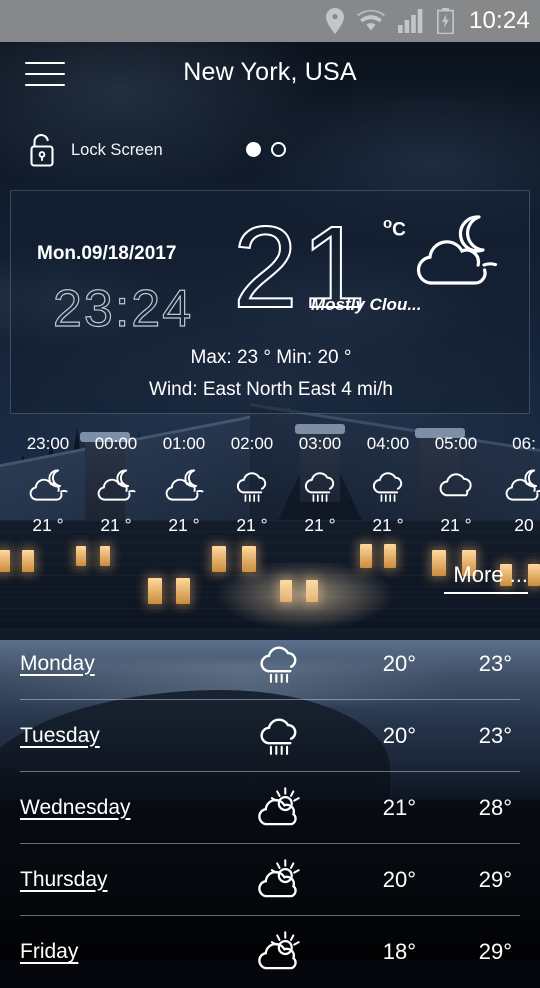 The width and height of the screenshot is (540, 988). I want to click on daily-high-temperature: 28°, so click(495, 807).